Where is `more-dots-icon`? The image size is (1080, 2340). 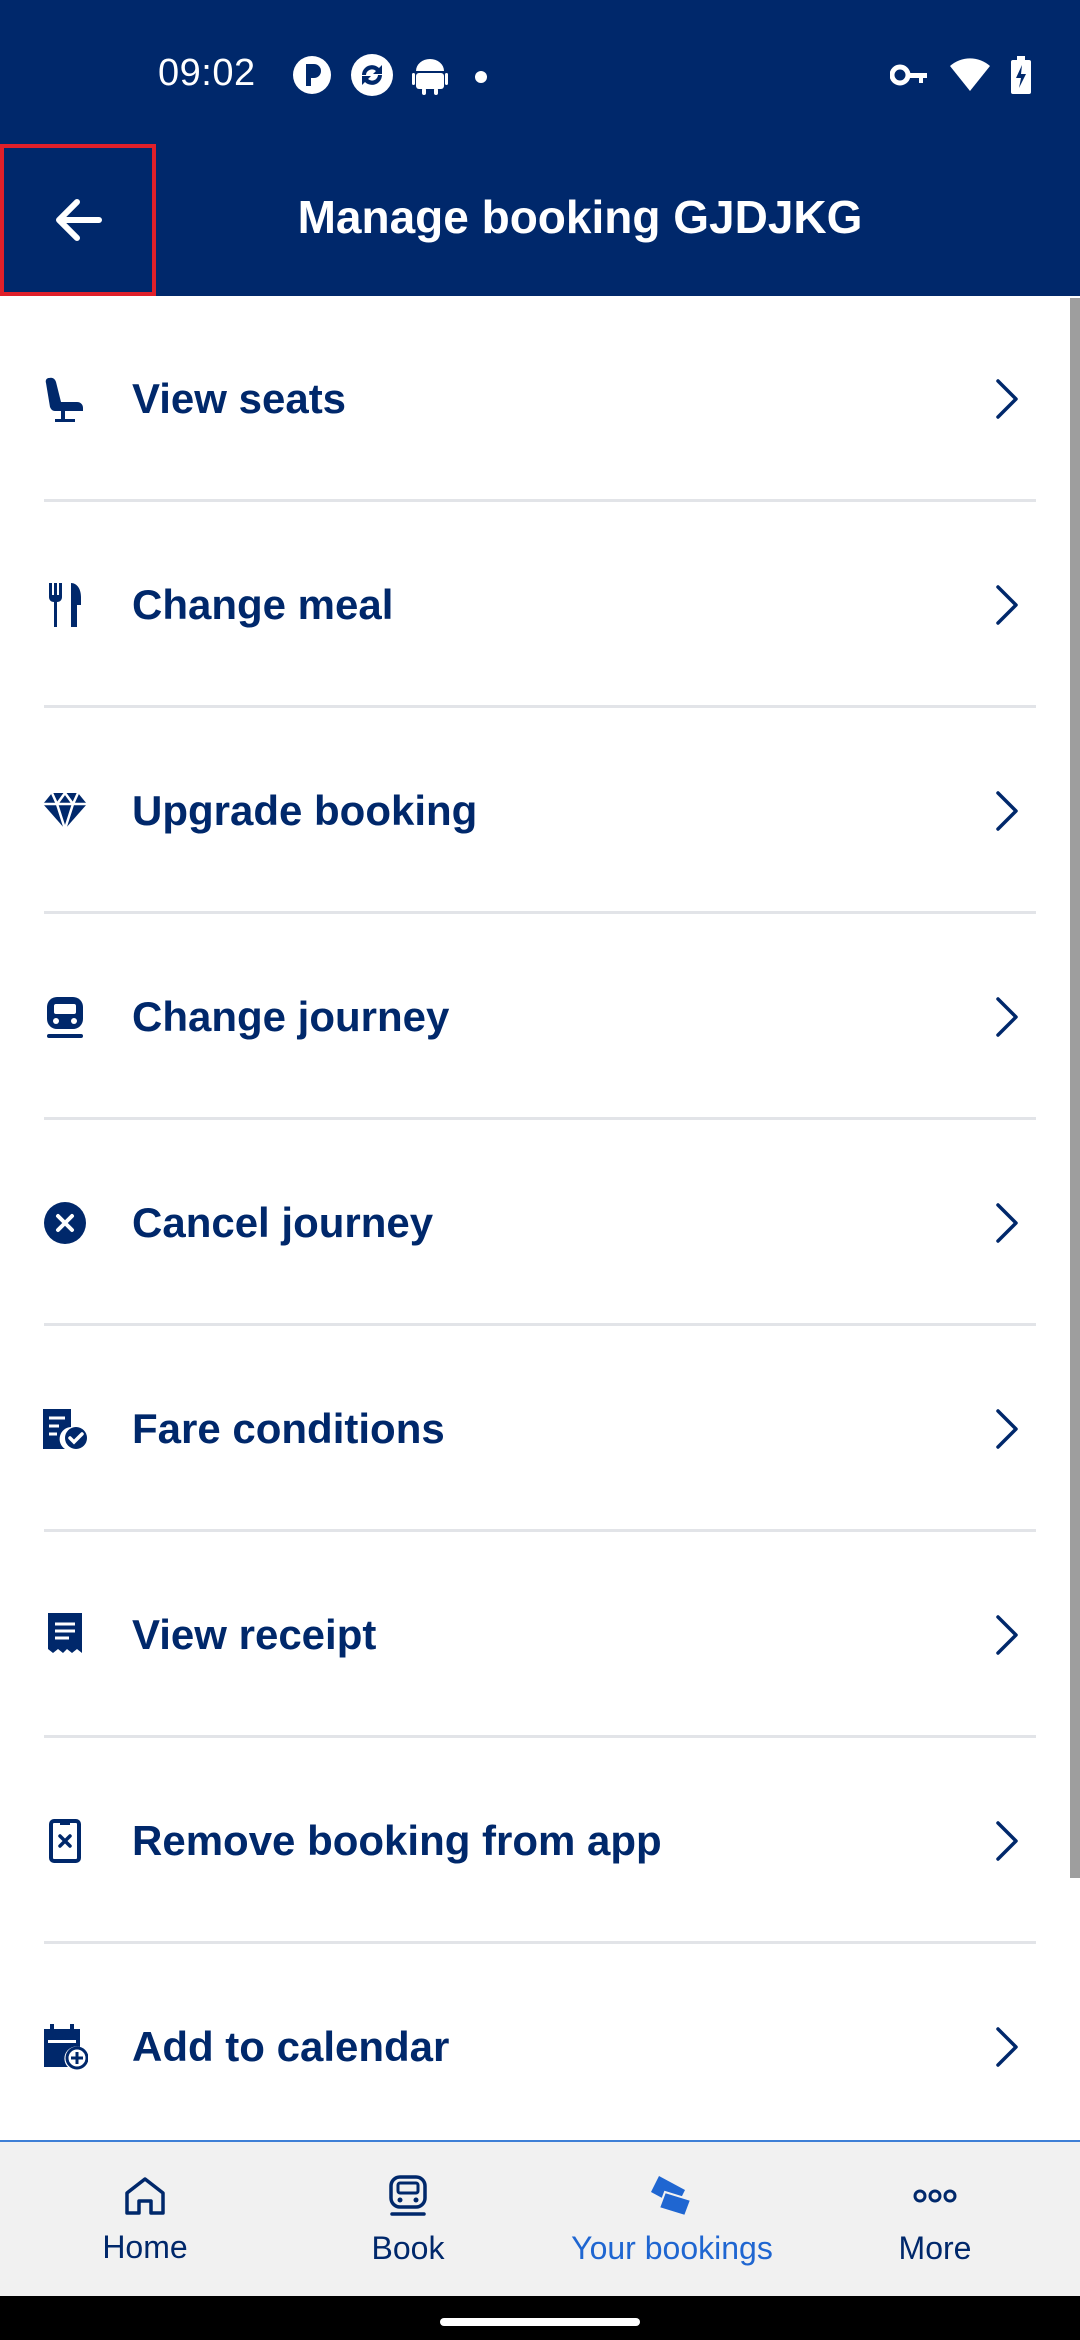 more-dots-icon is located at coordinates (935, 2195).